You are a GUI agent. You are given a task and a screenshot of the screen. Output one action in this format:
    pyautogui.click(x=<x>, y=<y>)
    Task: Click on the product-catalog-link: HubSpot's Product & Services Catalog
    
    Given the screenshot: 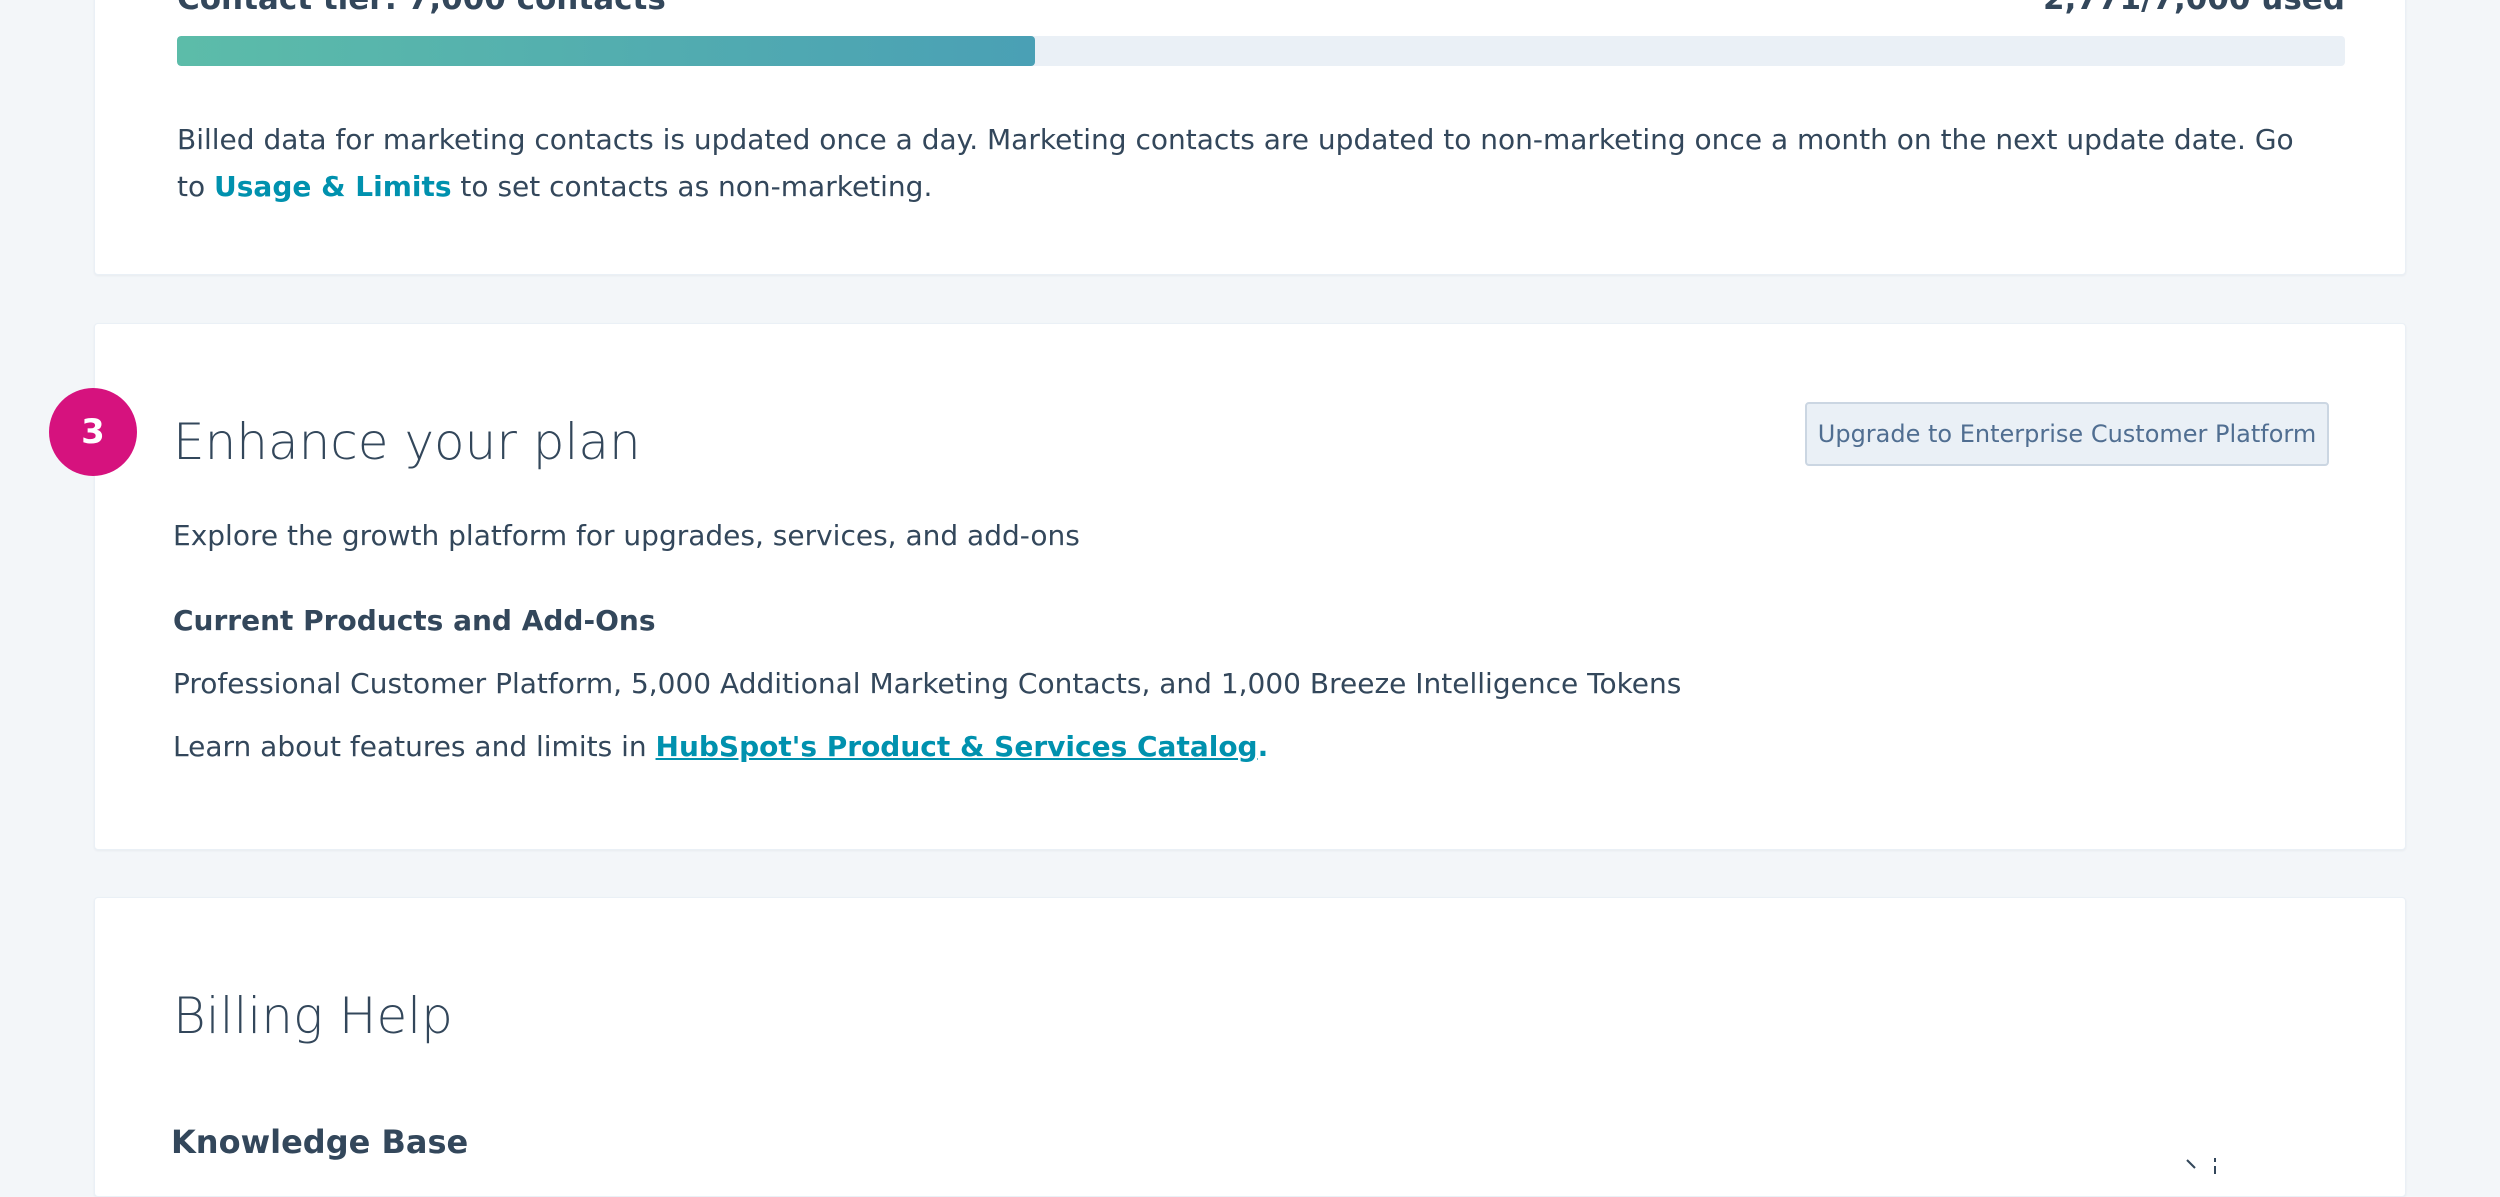 What is the action you would take?
    pyautogui.click(x=957, y=746)
    